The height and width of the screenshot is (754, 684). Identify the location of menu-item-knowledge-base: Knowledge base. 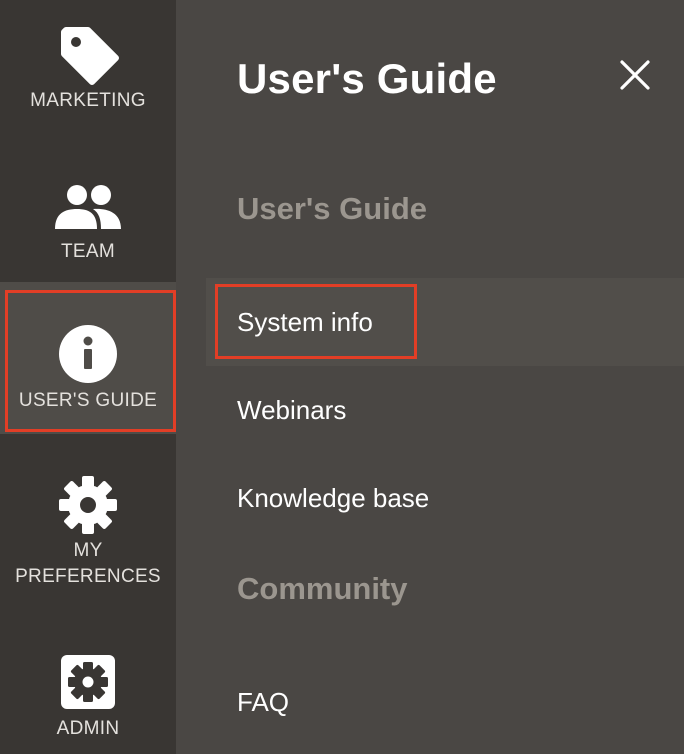
(445, 498).